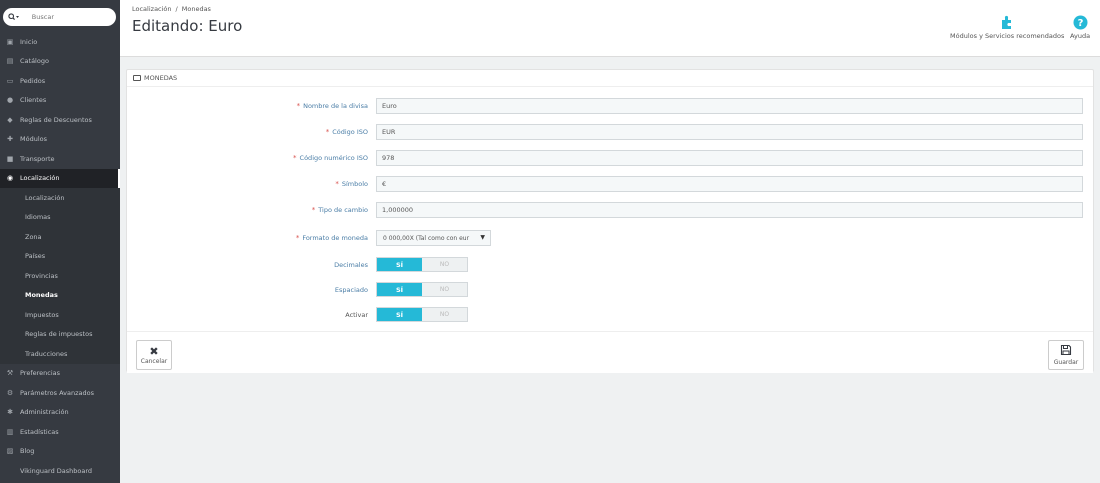 This screenshot has width=1100, height=483. Describe the element at coordinates (350, 132) in the screenshot. I see `label-text: Código ISO` at that location.